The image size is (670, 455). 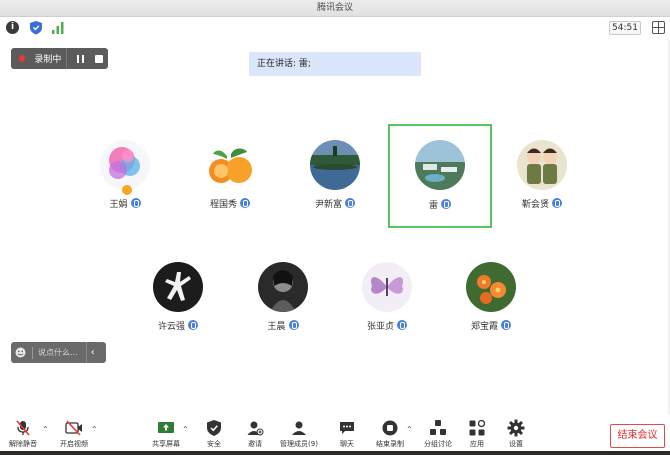 What do you see at coordinates (299, 444) in the screenshot?
I see `manage-members-label: 管理成员(9)` at bounding box center [299, 444].